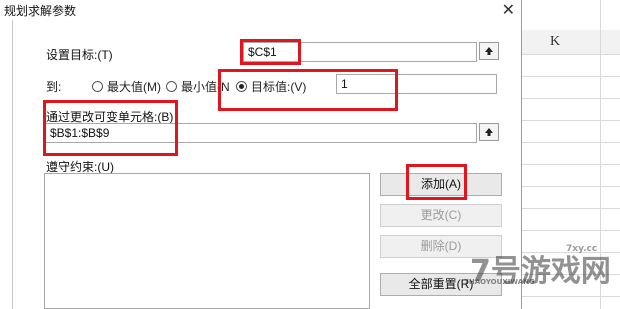 The image size is (620, 309). Describe the element at coordinates (79, 55) in the screenshot. I see `objective-label: 设置目标:(T)` at that location.